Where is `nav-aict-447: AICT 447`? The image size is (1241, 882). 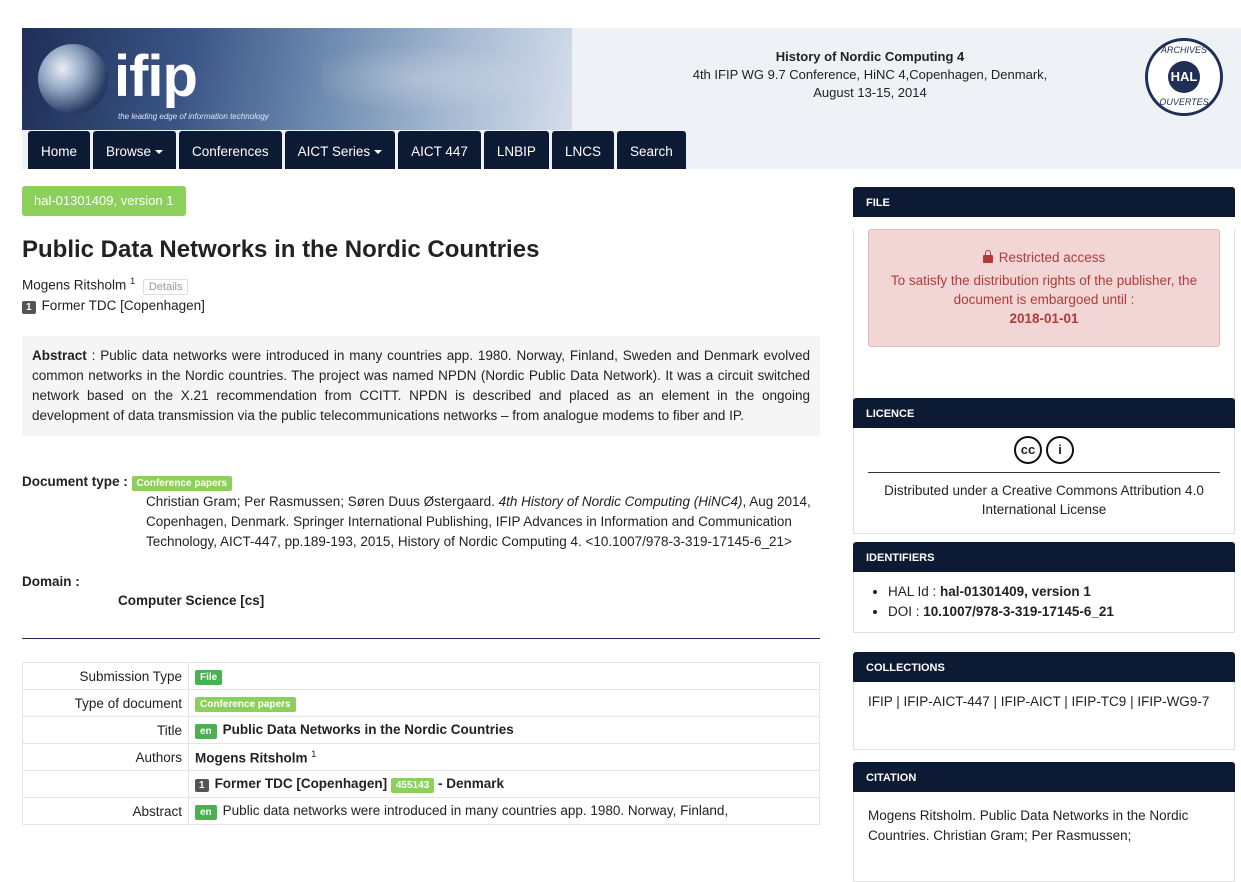 nav-aict-447: AICT 447 is located at coordinates (439, 150).